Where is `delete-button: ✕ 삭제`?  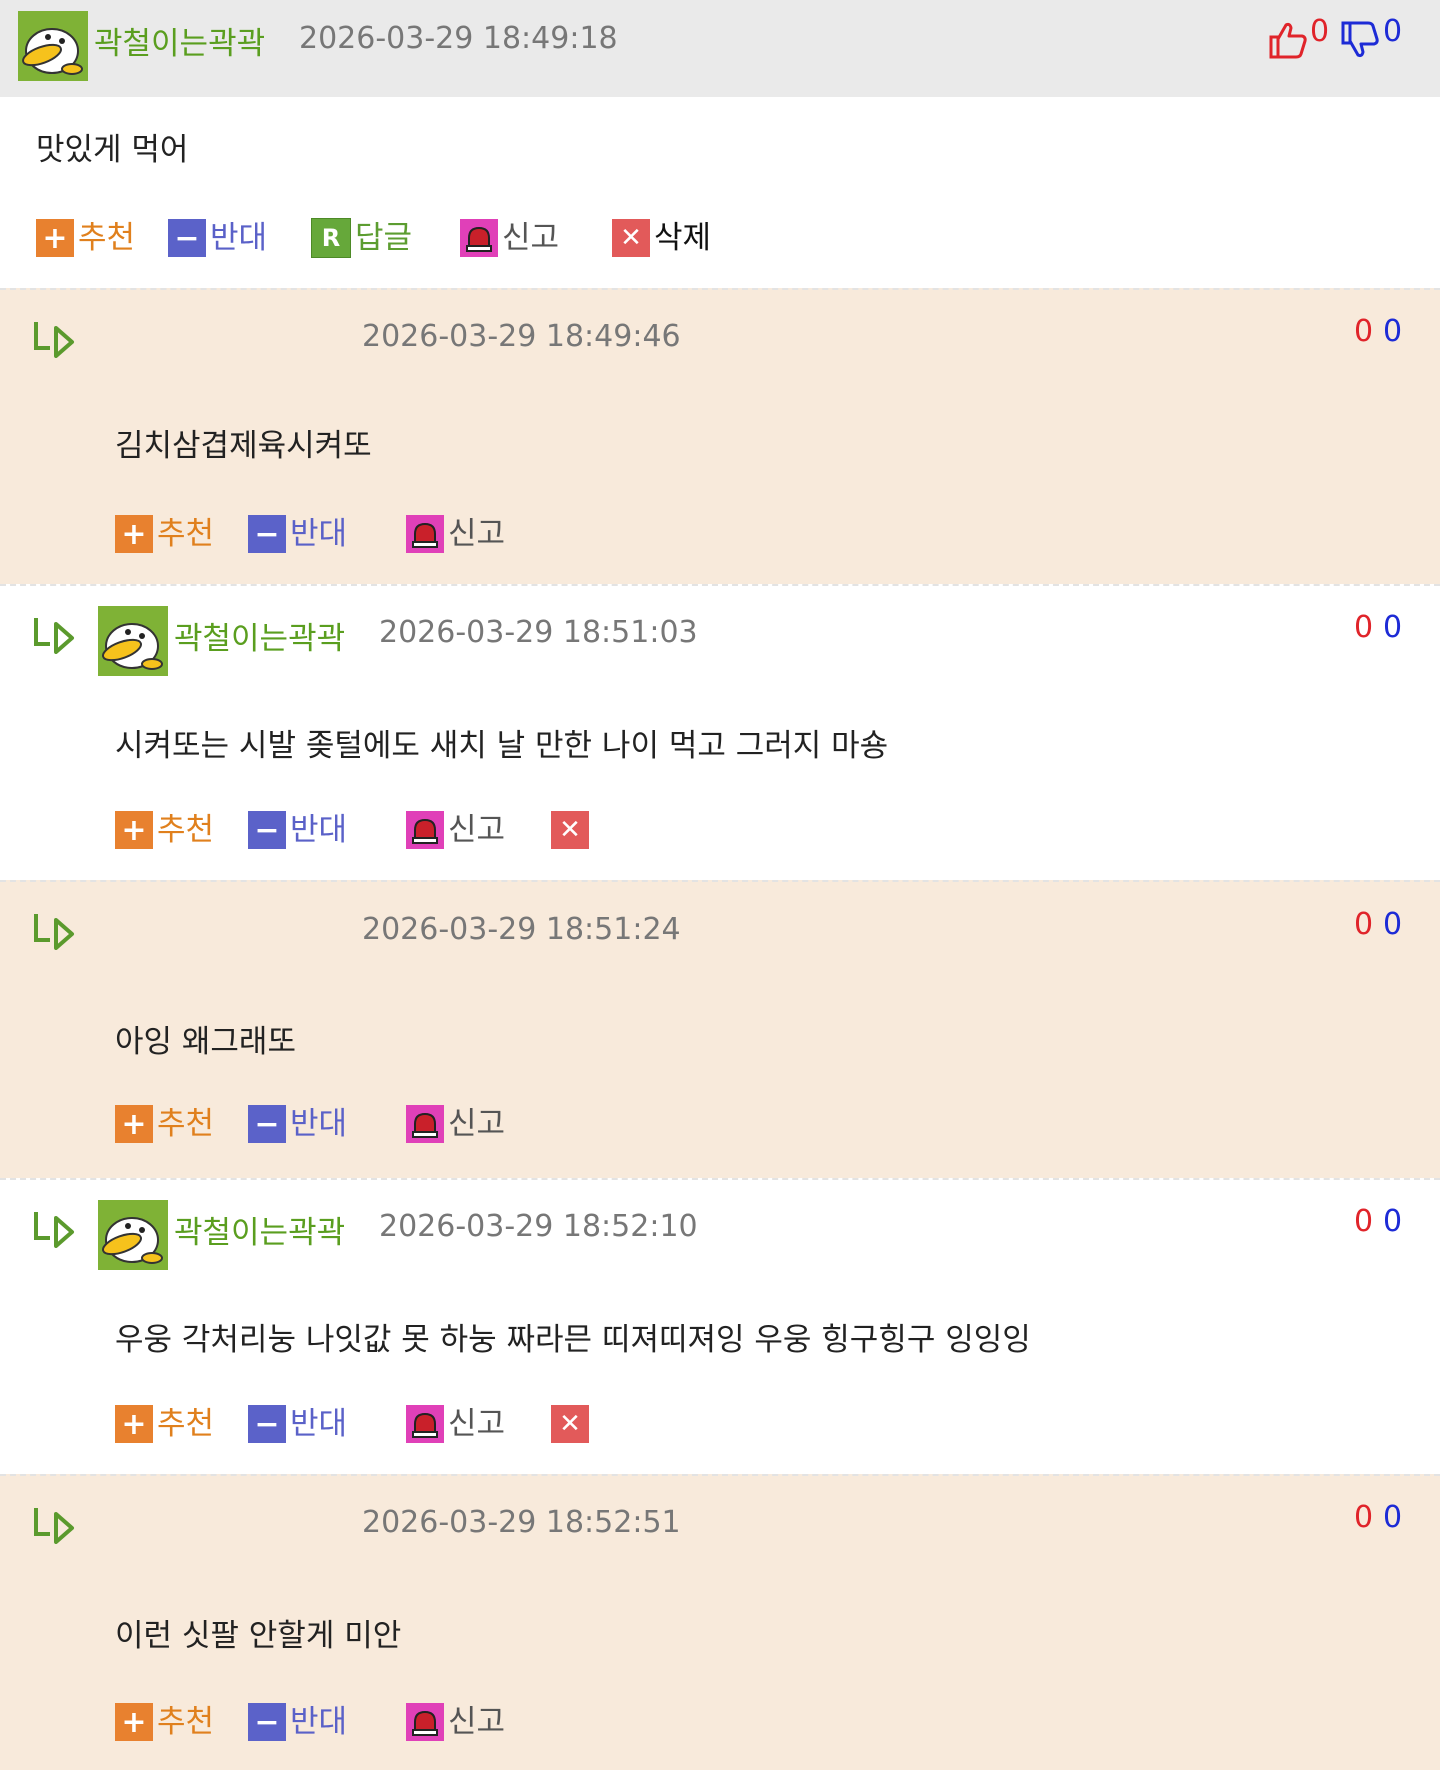 delete-button: ✕ 삭제 is located at coordinates (662, 235).